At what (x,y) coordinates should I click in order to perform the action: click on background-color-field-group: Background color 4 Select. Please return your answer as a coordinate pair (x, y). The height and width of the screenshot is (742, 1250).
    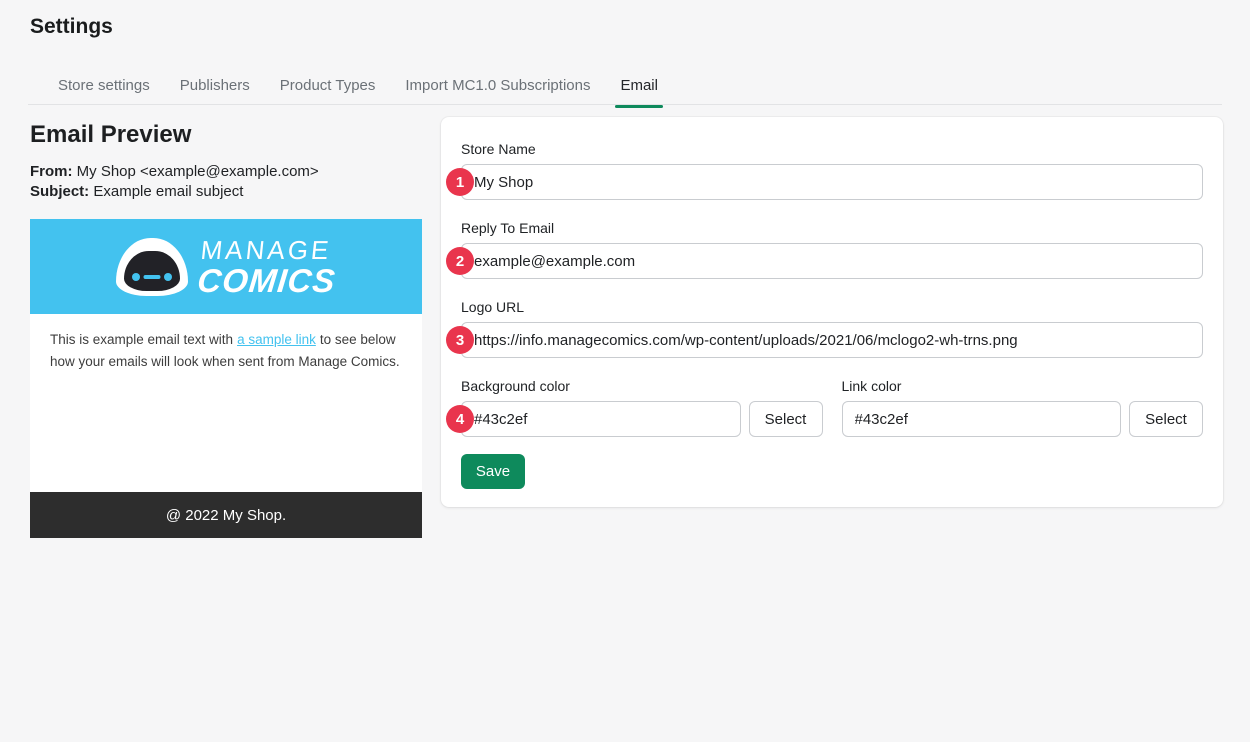
    Looking at the image, I should click on (634, 407).